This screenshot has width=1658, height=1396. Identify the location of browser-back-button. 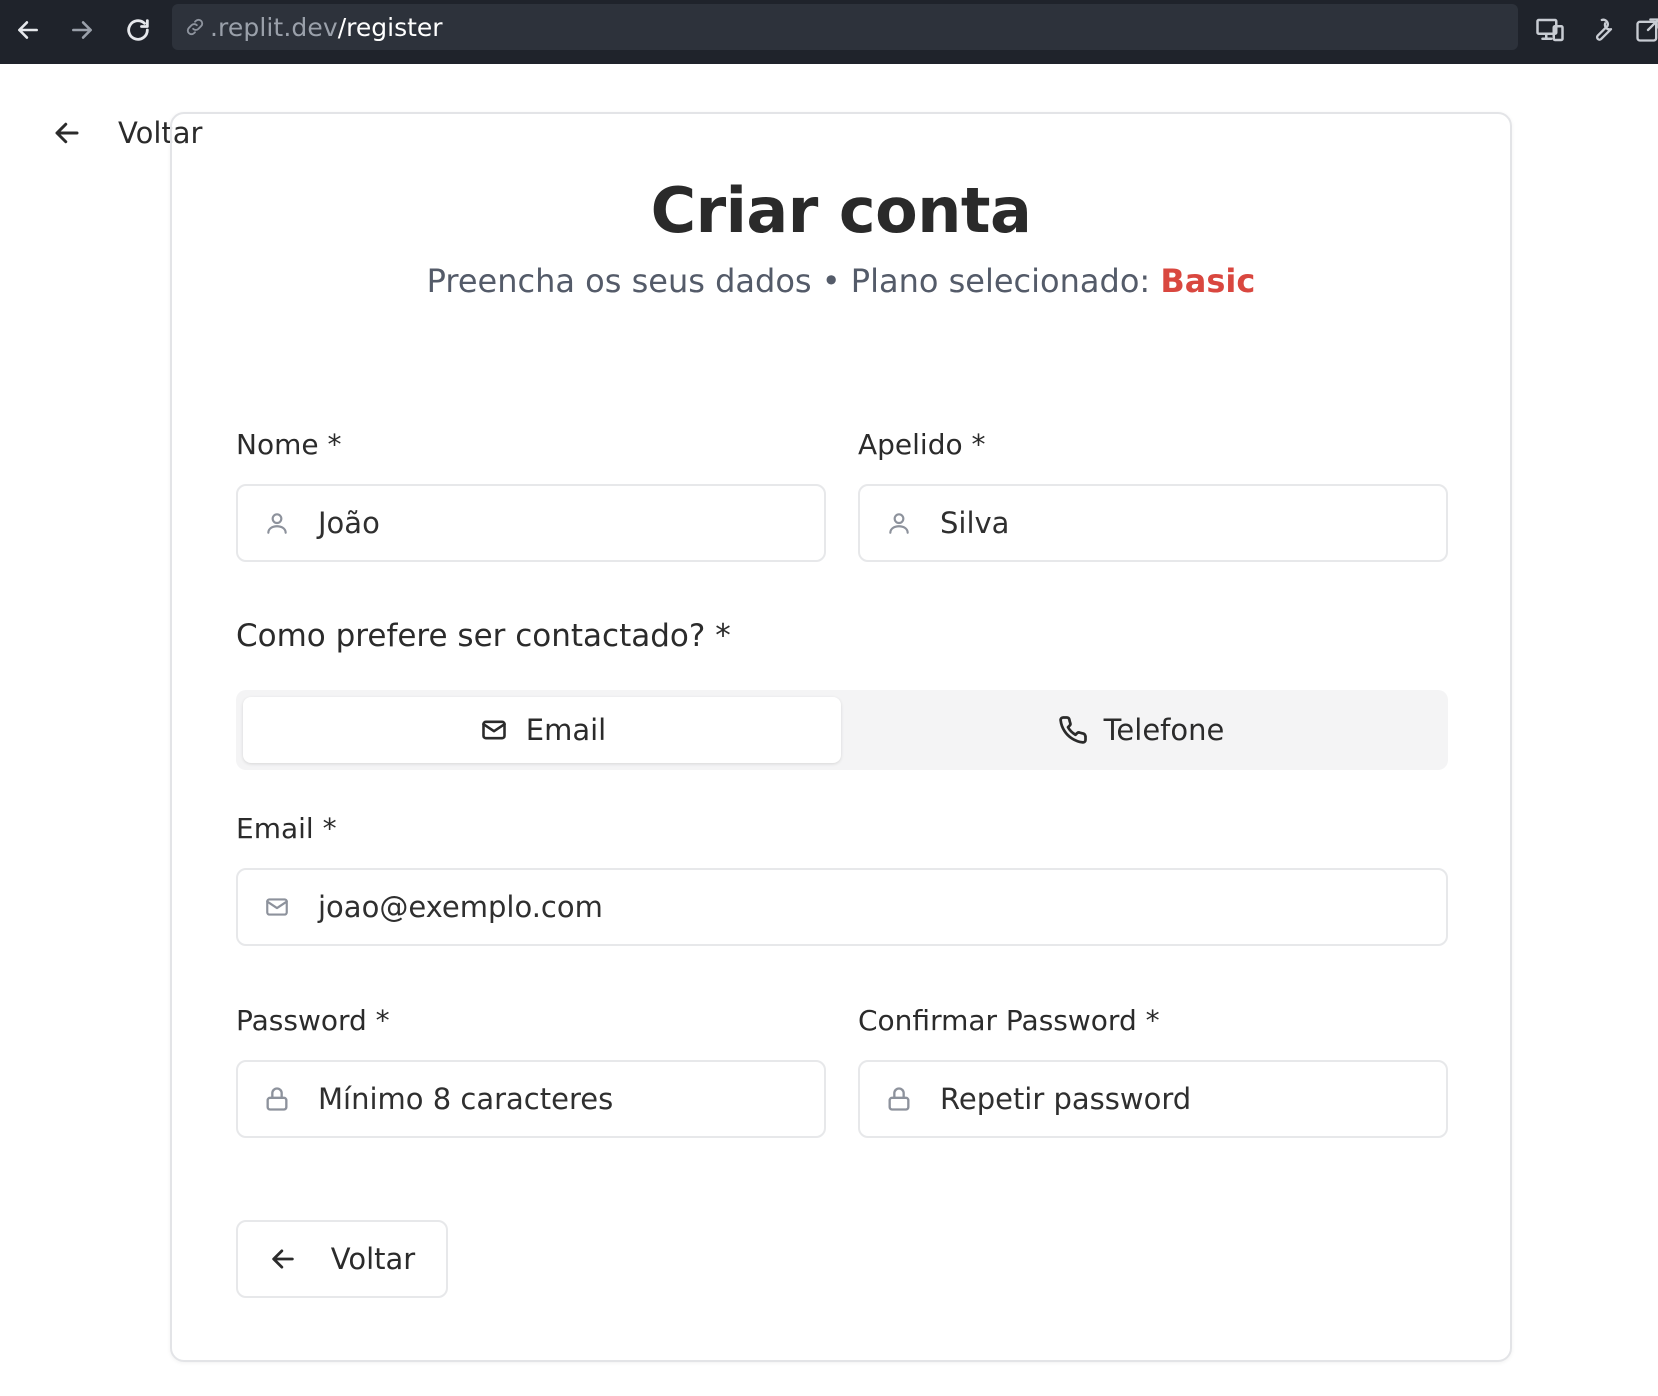
(28, 30).